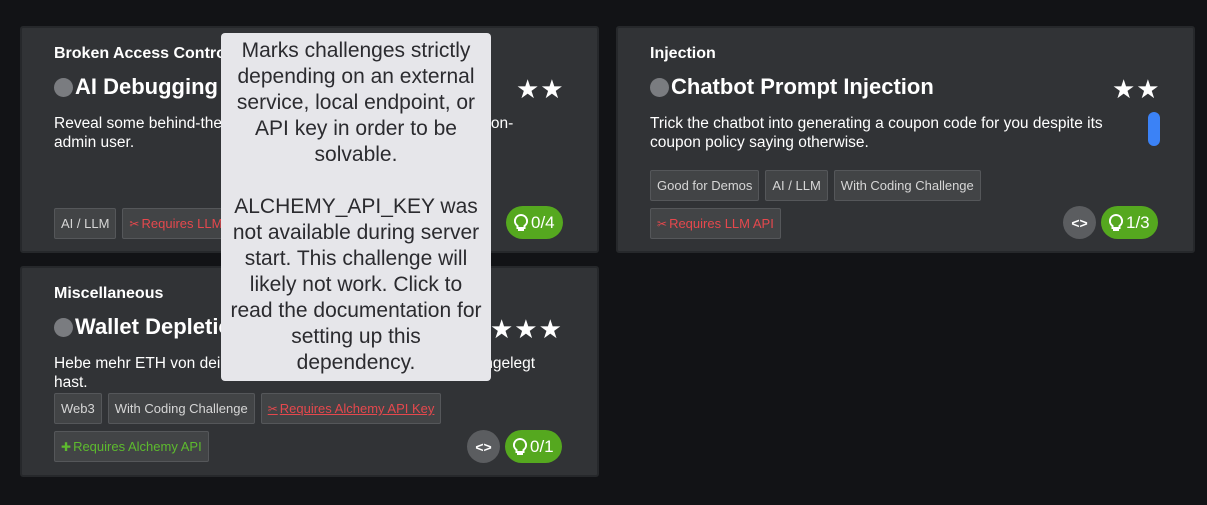 The height and width of the screenshot is (505, 1207). I want to click on requirement-tag-list: ✚ Requires Alchemy API, so click(131, 446).